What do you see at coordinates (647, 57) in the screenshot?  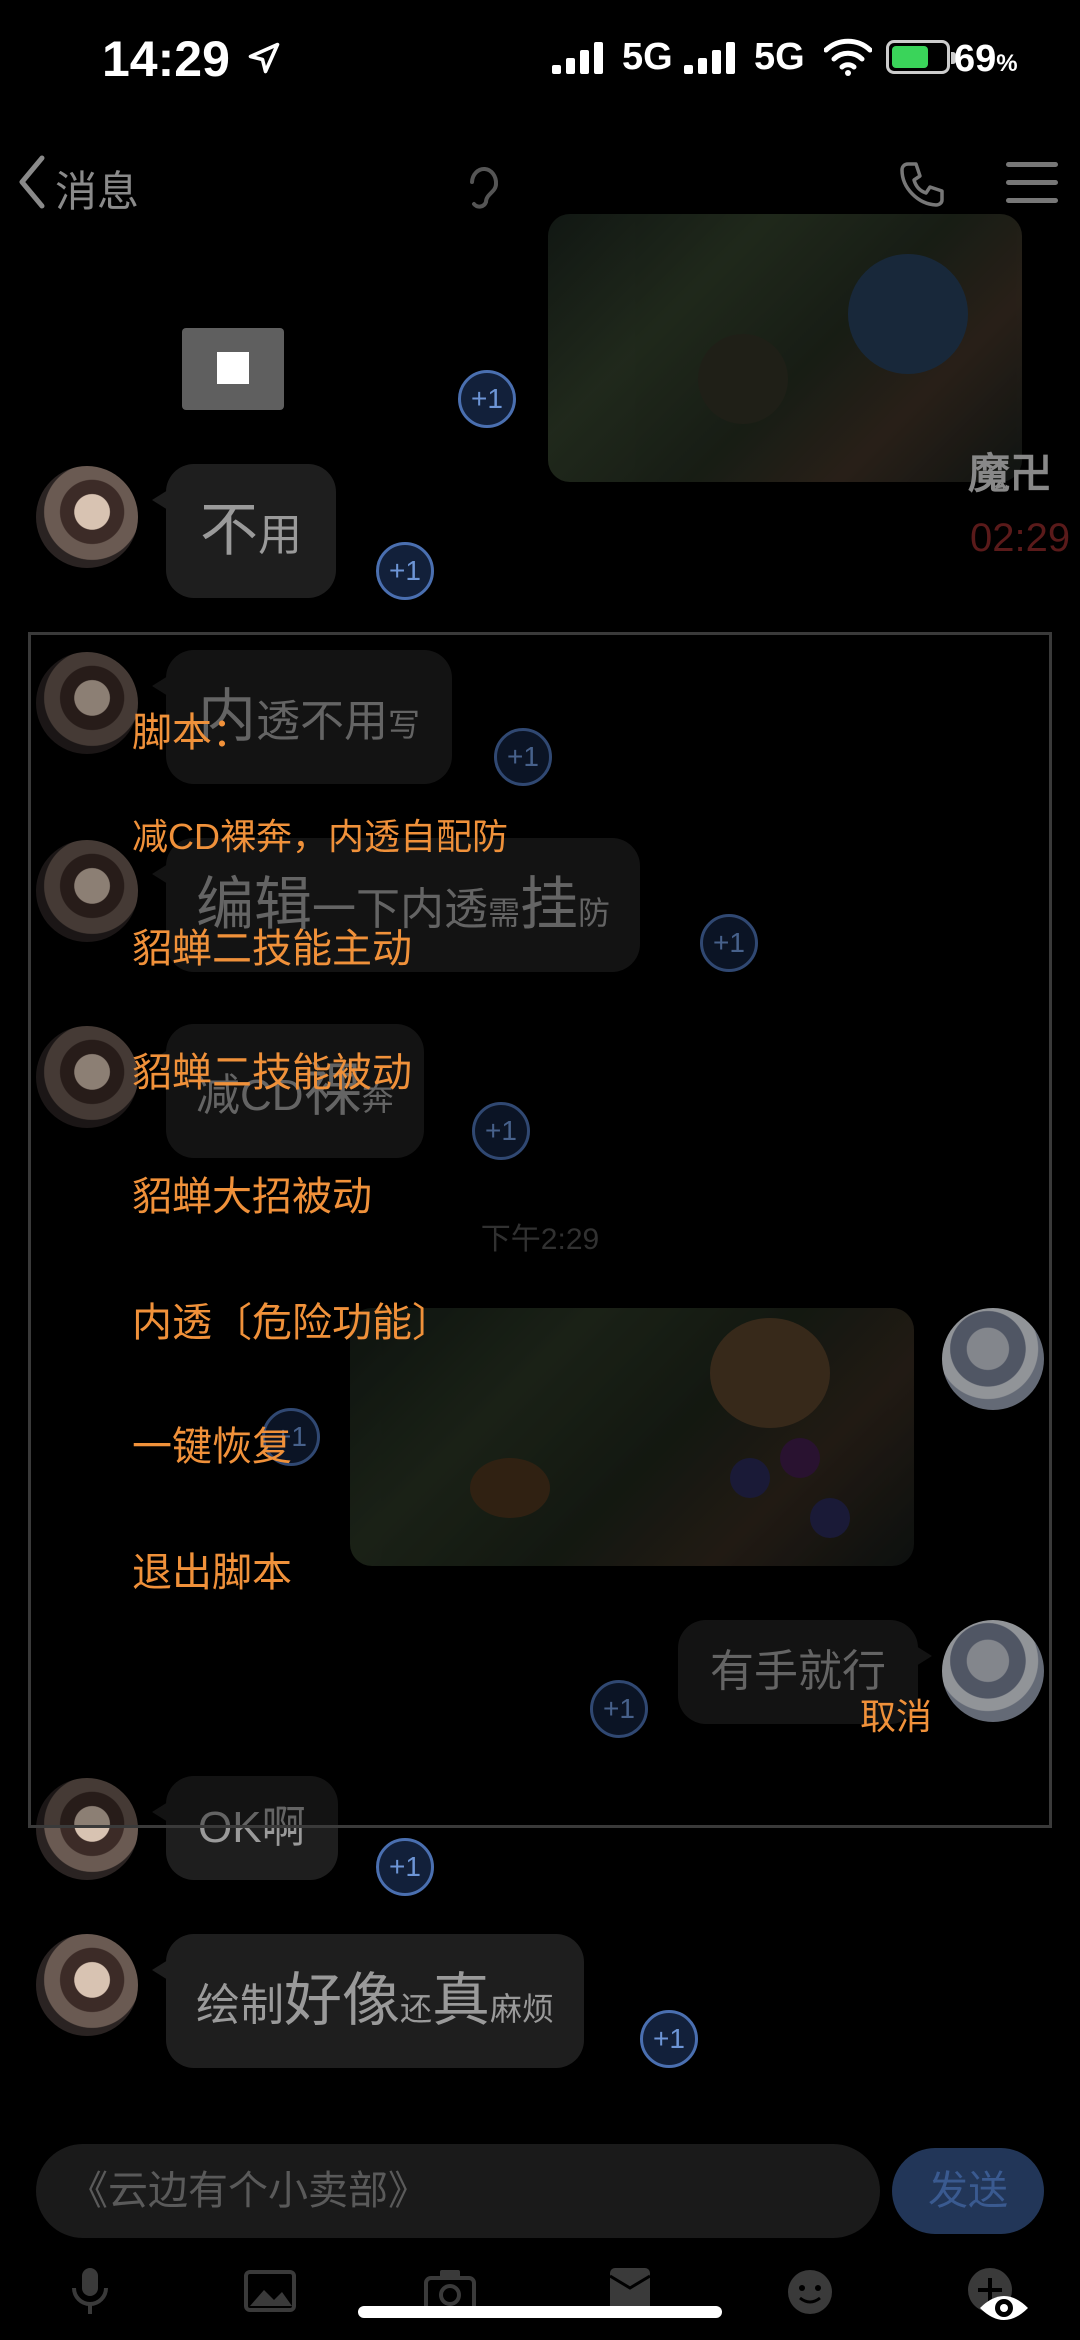 I see `network-type-1: 5G` at bounding box center [647, 57].